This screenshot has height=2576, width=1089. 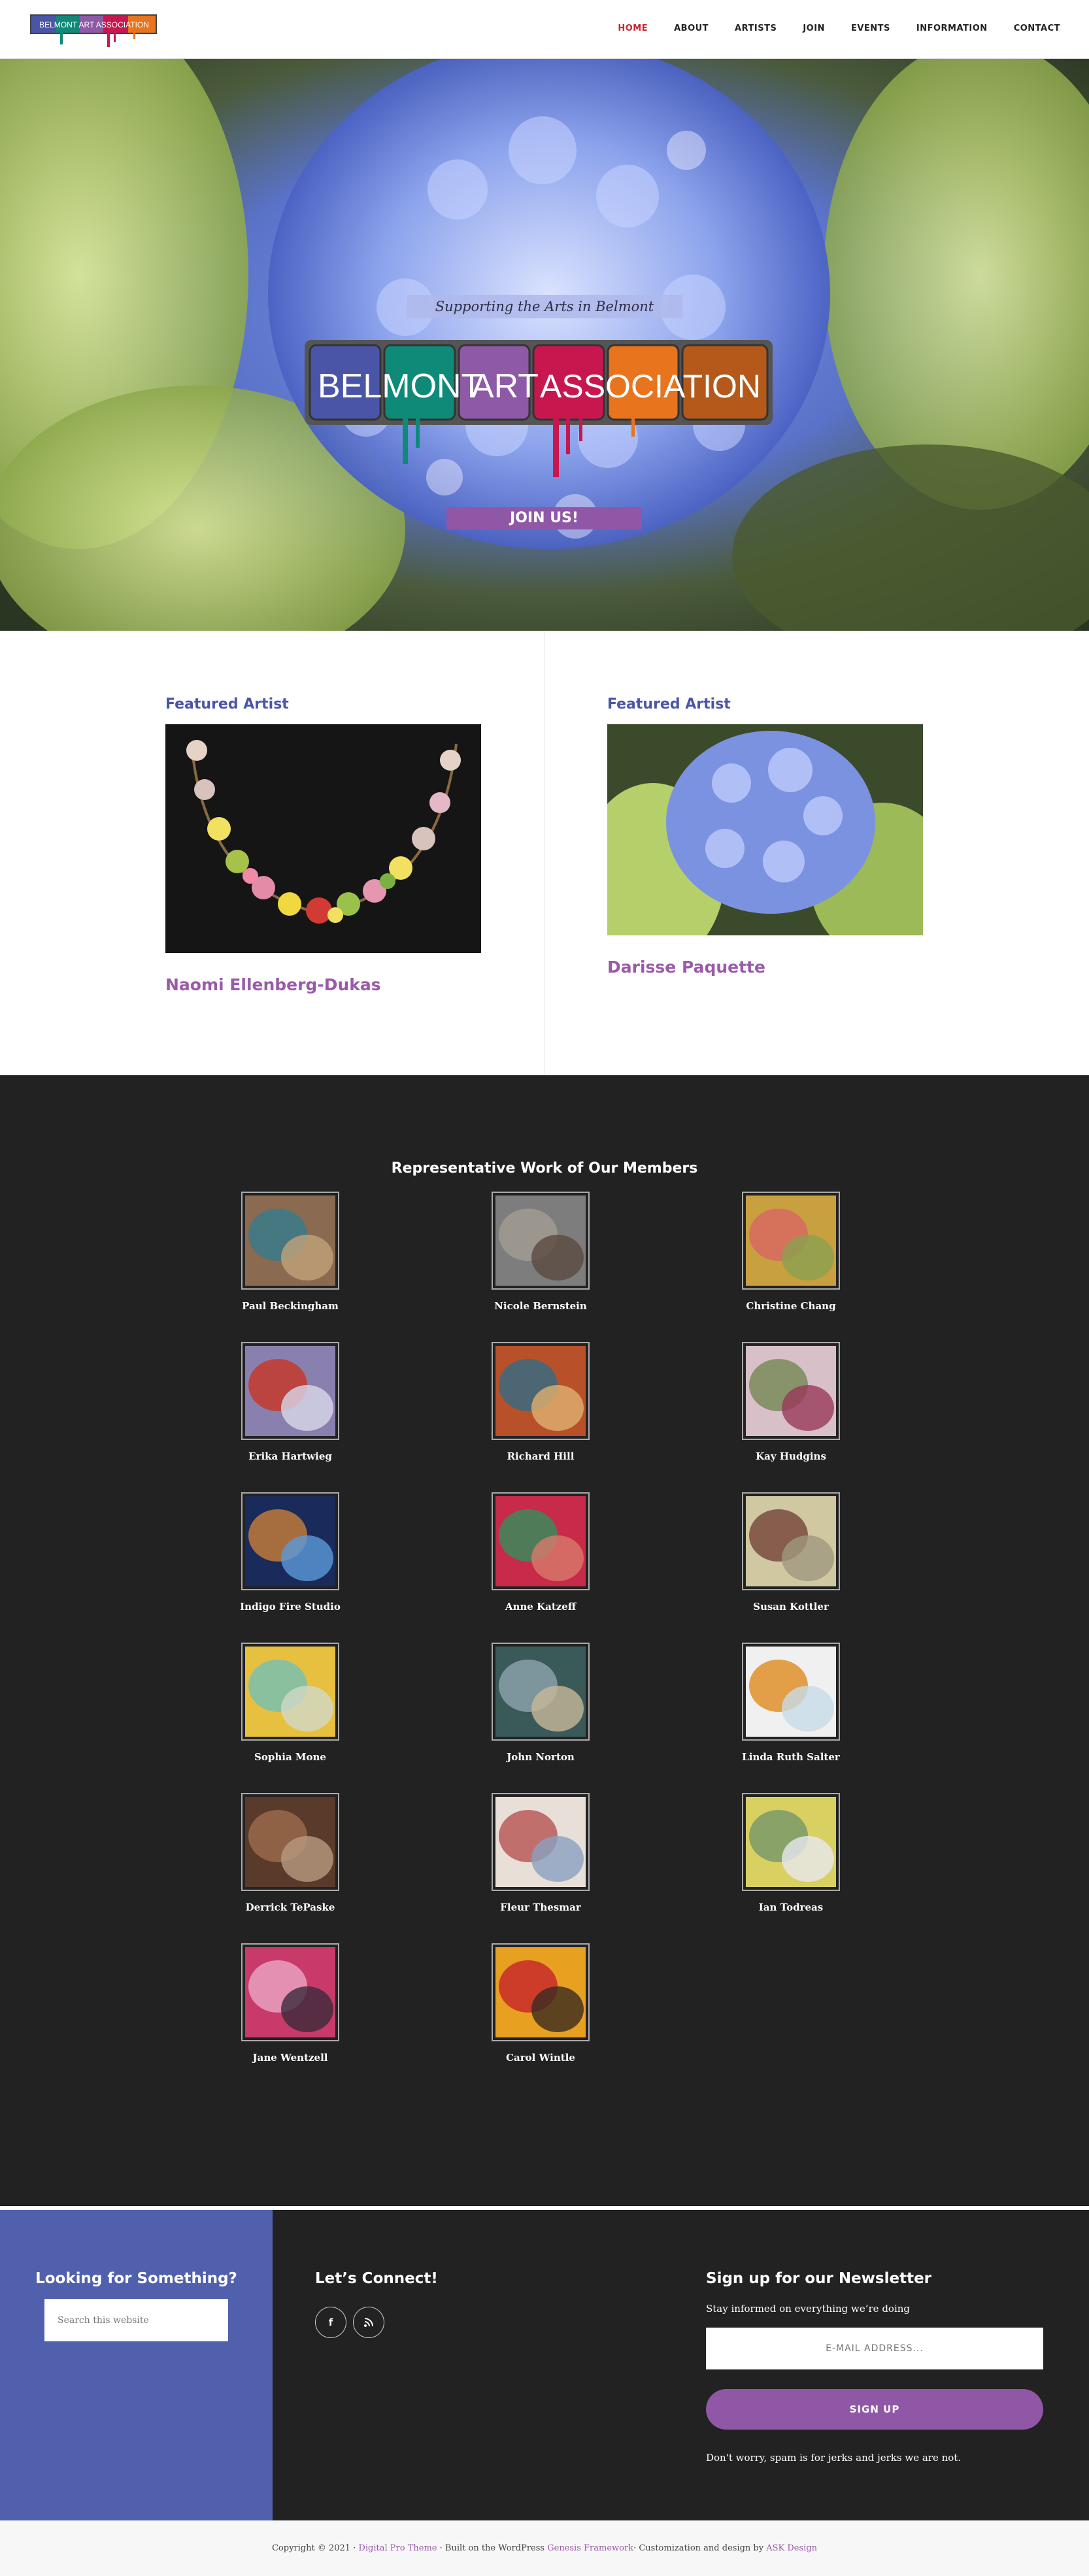 I want to click on email-field, so click(x=874, y=2349).